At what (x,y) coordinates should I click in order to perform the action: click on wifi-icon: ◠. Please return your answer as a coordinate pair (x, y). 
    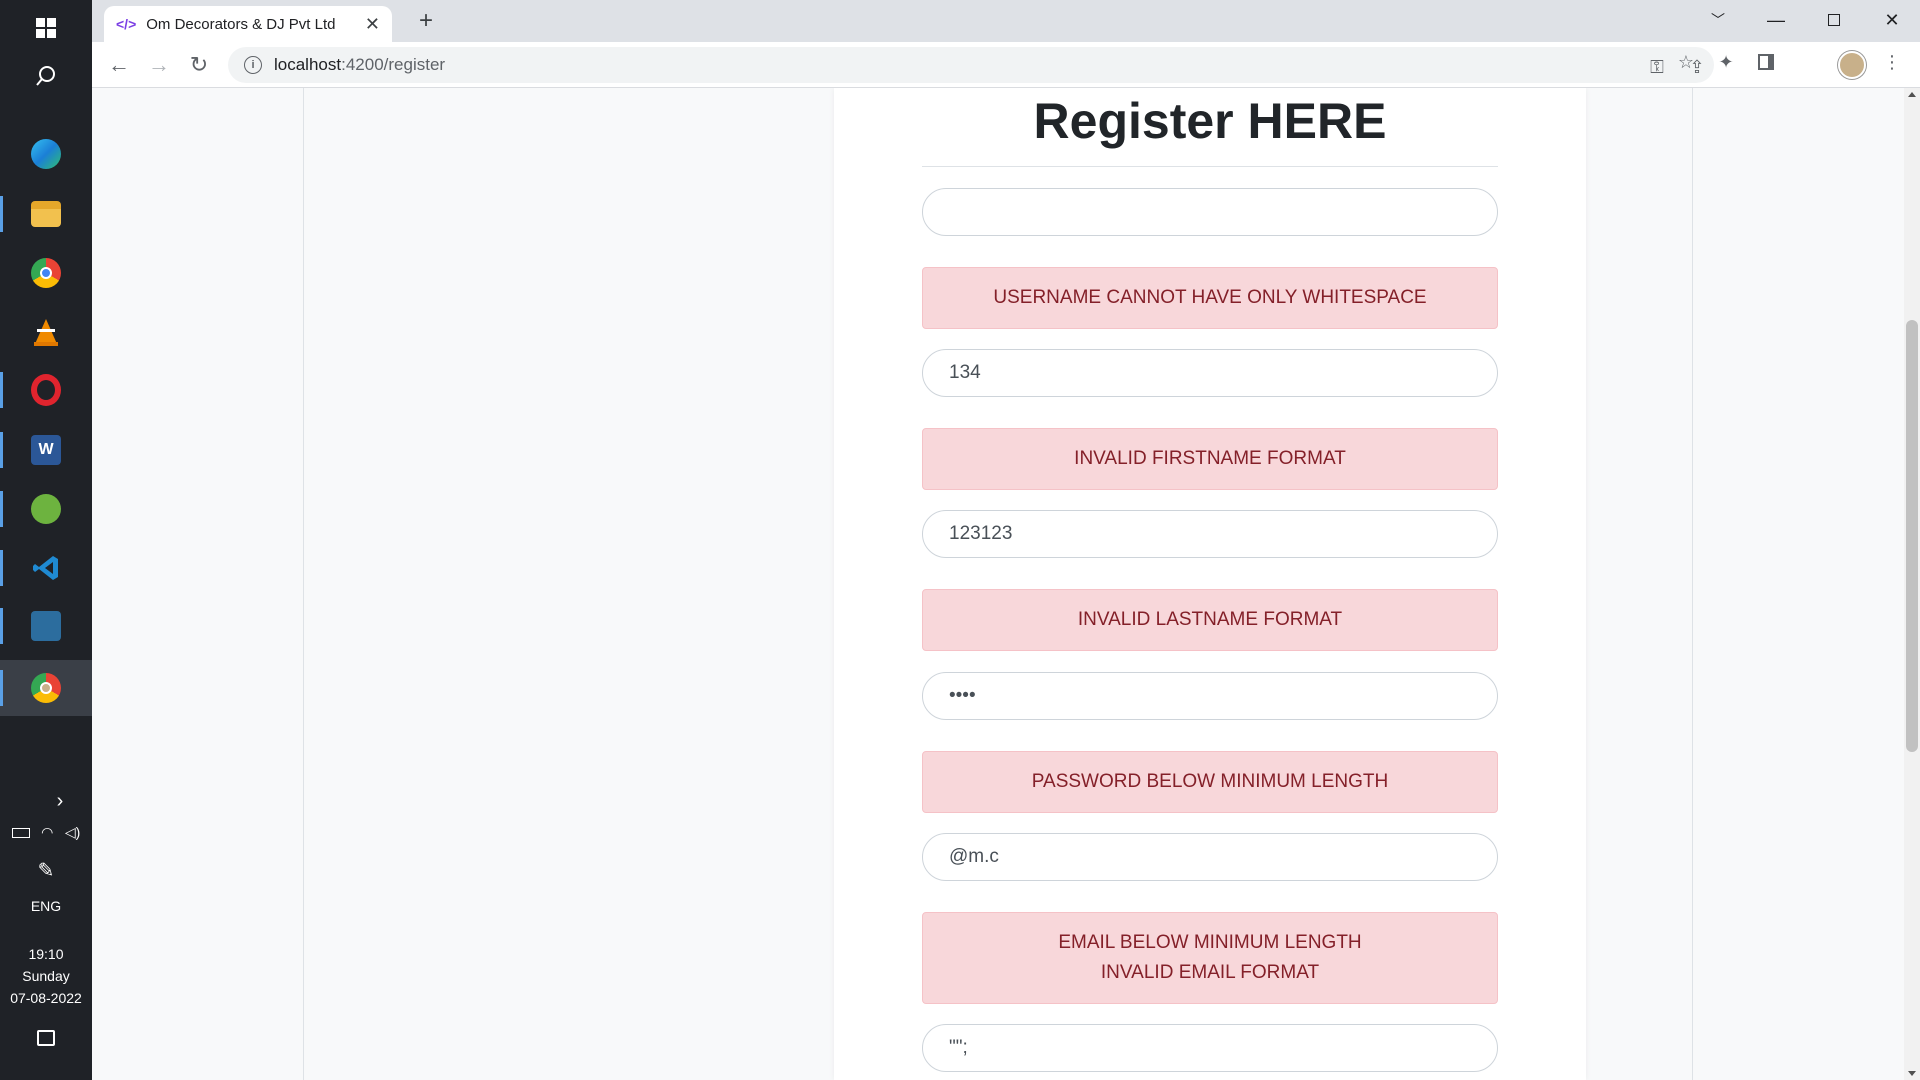
    Looking at the image, I should click on (47, 832).